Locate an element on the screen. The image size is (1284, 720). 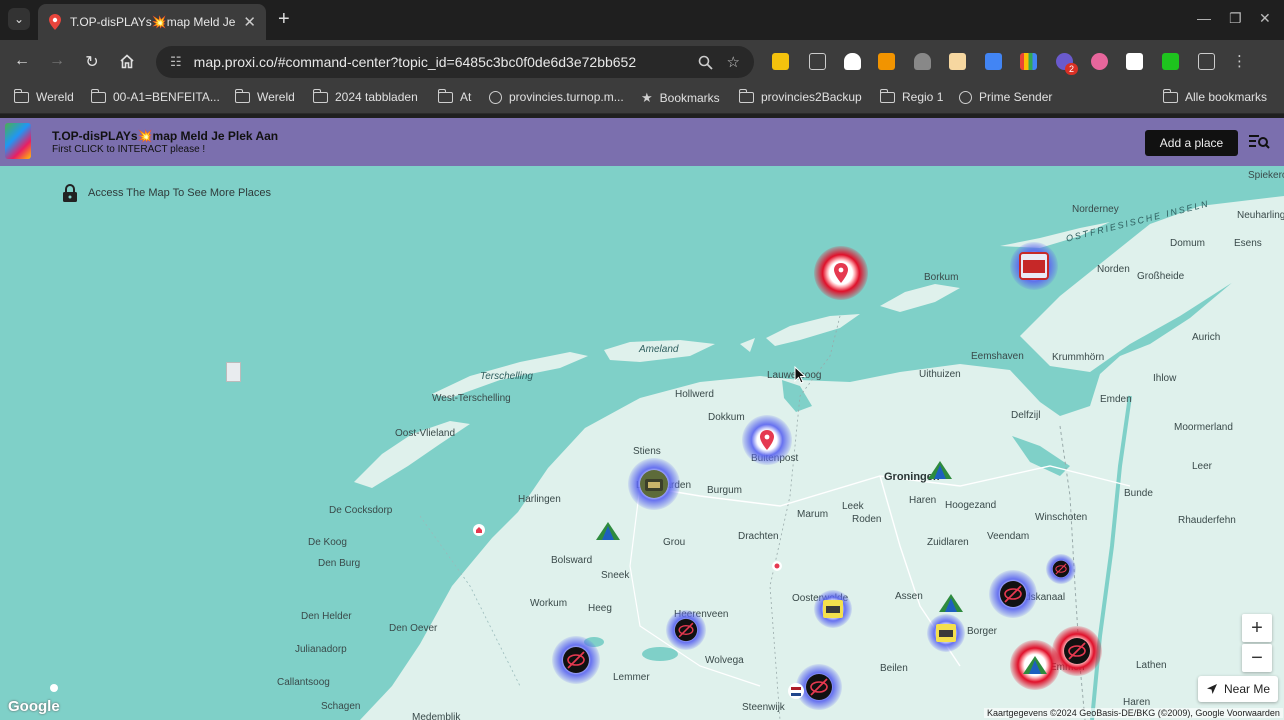
extension-doc-icon is located at coordinates (957, 61).